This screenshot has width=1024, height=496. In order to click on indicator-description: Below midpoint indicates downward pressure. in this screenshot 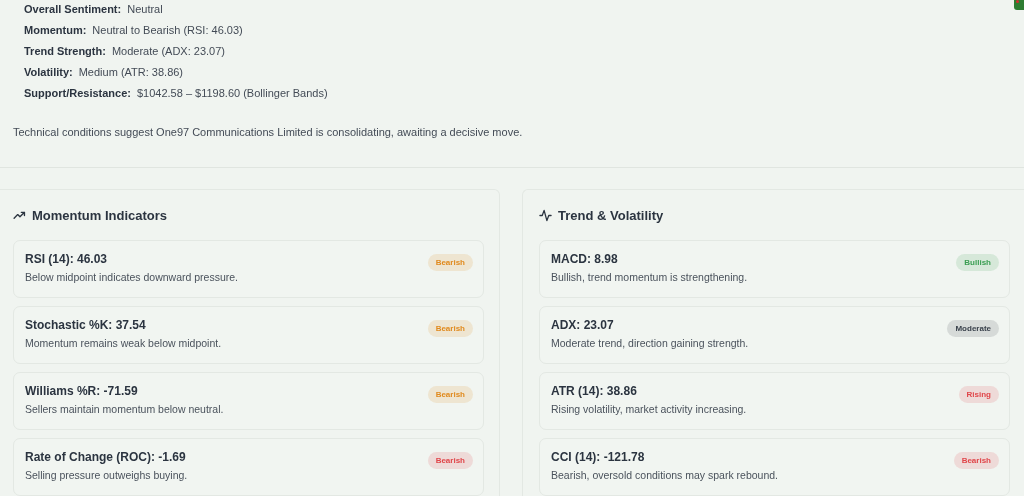, I will do `click(132, 277)`.